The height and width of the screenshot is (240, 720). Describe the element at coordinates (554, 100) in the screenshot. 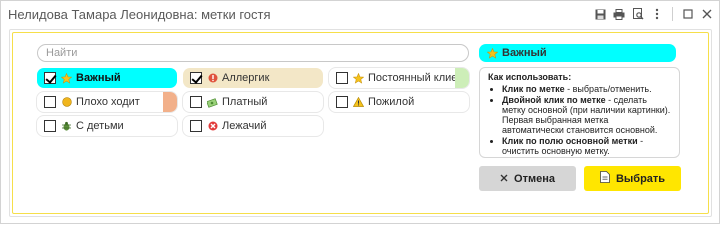

I see `help-item-title: Двойной клик по метке` at that location.